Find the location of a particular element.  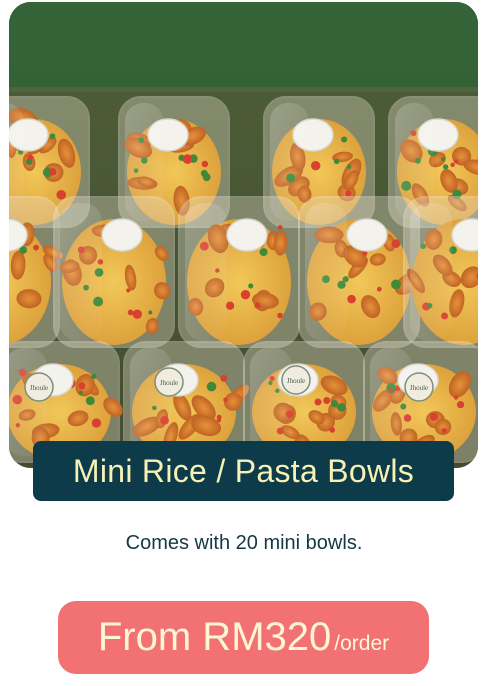

product-description: Comes with 20 mini bowls. is located at coordinates (244, 543).